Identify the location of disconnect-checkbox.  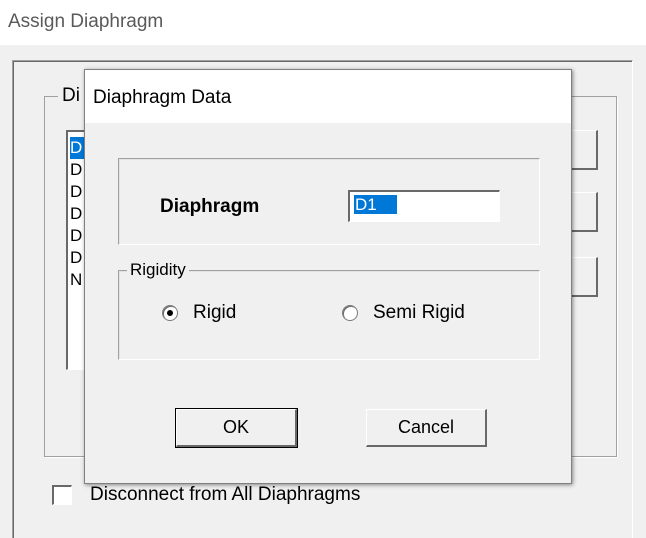
(62, 495).